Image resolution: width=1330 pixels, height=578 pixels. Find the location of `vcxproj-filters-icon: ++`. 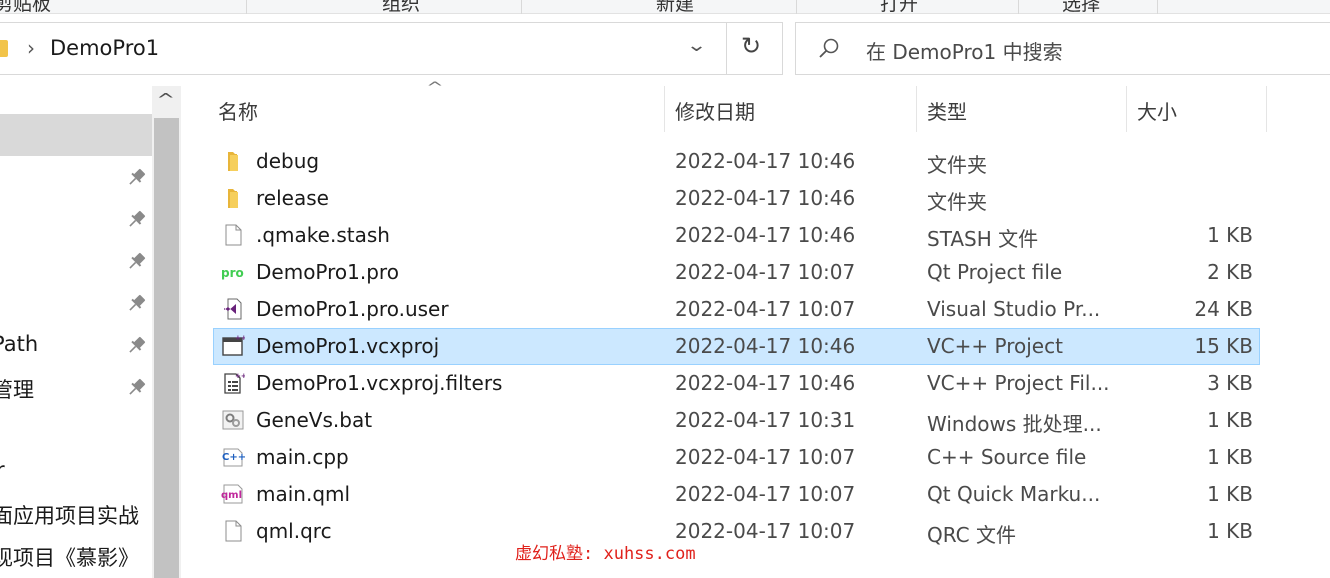

vcxproj-filters-icon: ++ is located at coordinates (234, 383).